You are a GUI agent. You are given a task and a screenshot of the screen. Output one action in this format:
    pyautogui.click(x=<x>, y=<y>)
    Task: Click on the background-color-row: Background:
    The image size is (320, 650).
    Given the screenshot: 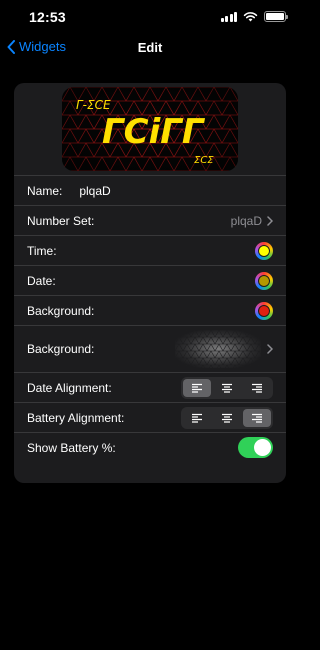 What is the action you would take?
    pyautogui.click(x=150, y=310)
    